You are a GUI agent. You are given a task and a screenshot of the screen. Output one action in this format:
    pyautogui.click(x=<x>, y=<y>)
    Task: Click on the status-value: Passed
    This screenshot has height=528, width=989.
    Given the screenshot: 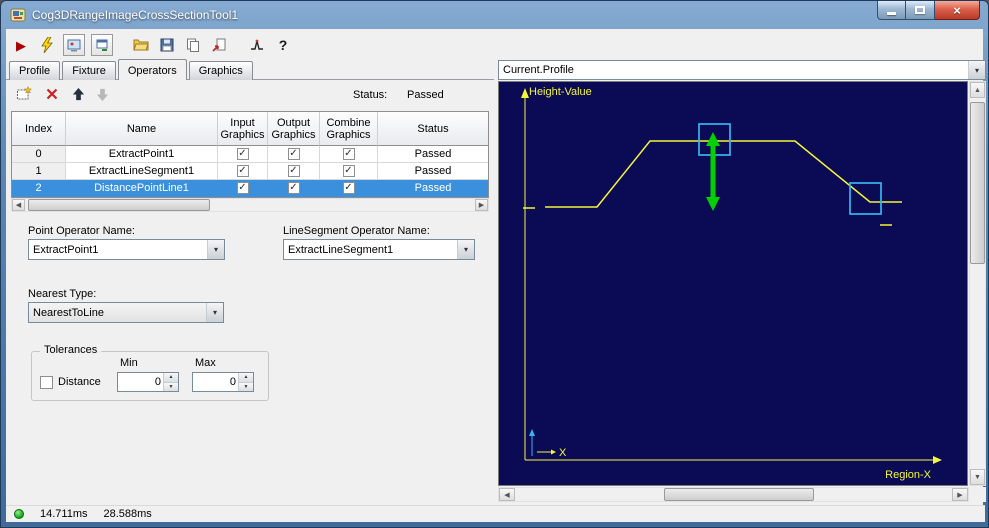 What is the action you would take?
    pyautogui.click(x=425, y=95)
    